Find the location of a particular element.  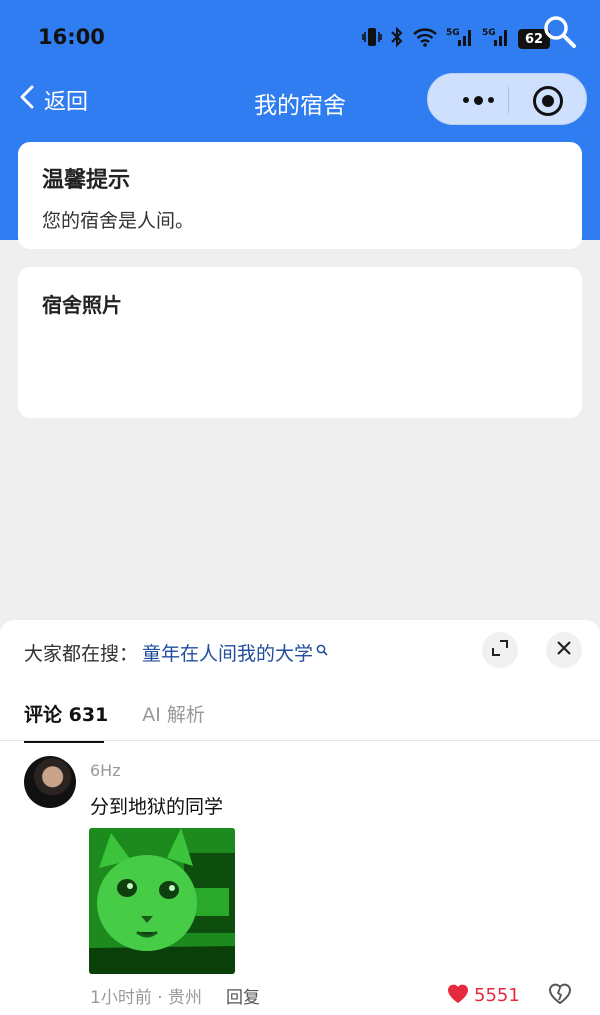

status-icons: 5G 5G 62 is located at coordinates (456, 39).